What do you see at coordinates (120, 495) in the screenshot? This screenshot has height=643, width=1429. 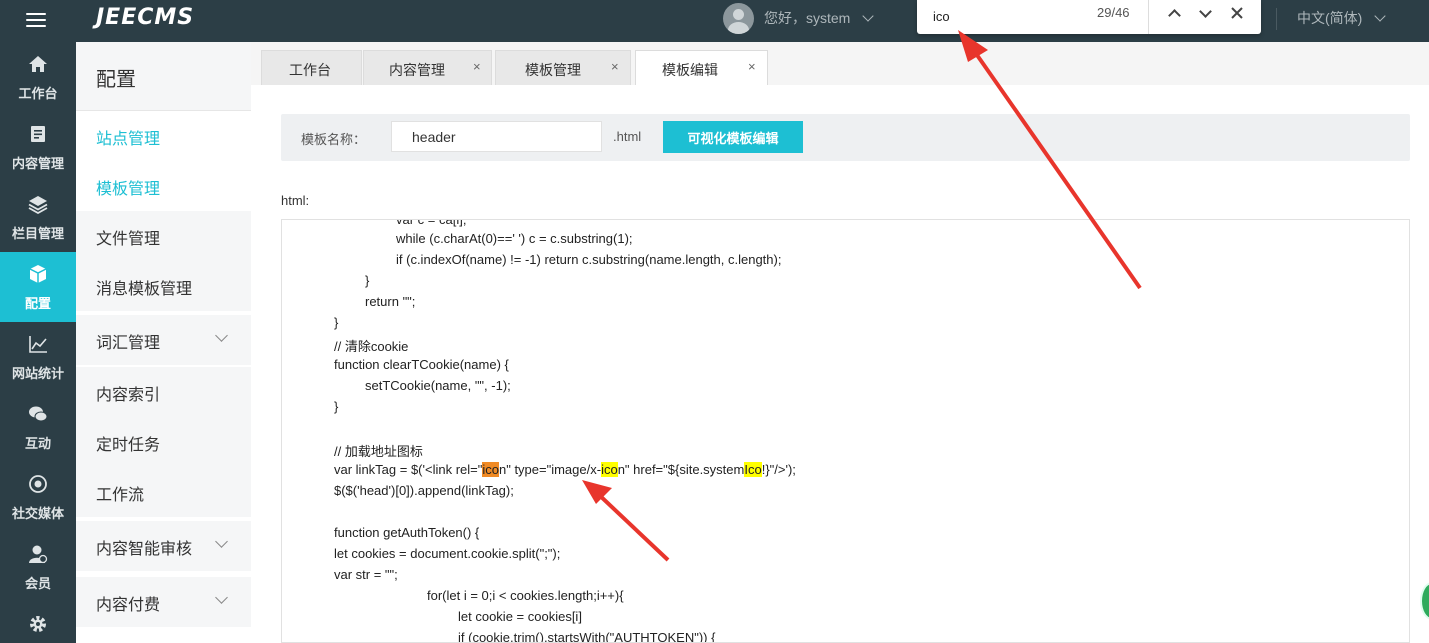 I see `submenu-item-label: 工作流` at bounding box center [120, 495].